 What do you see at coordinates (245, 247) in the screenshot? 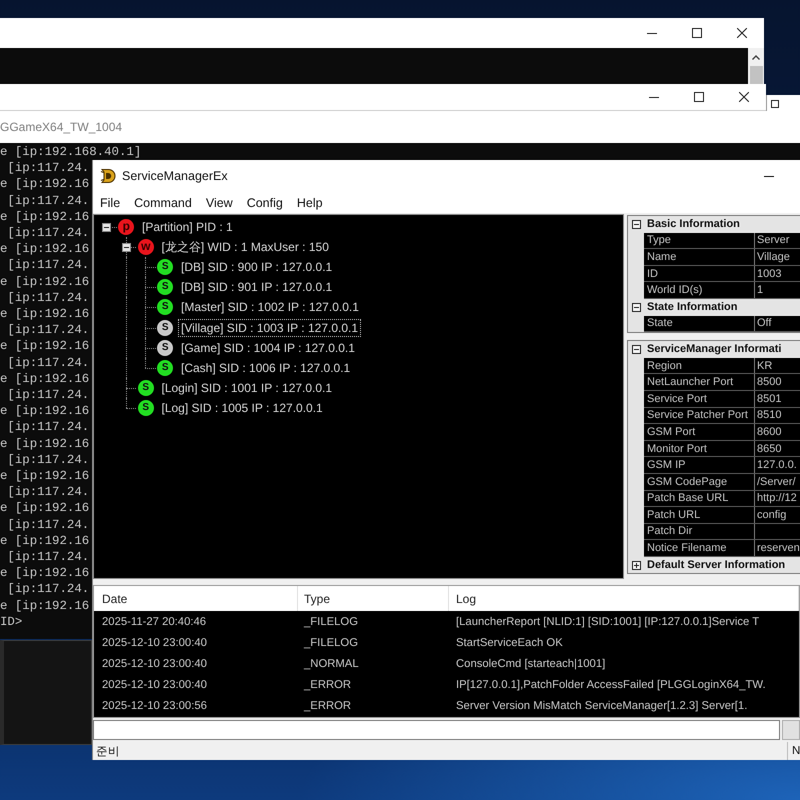
I see `tree-item: [龙之谷] WID : 1 MaxUser : 150` at bounding box center [245, 247].